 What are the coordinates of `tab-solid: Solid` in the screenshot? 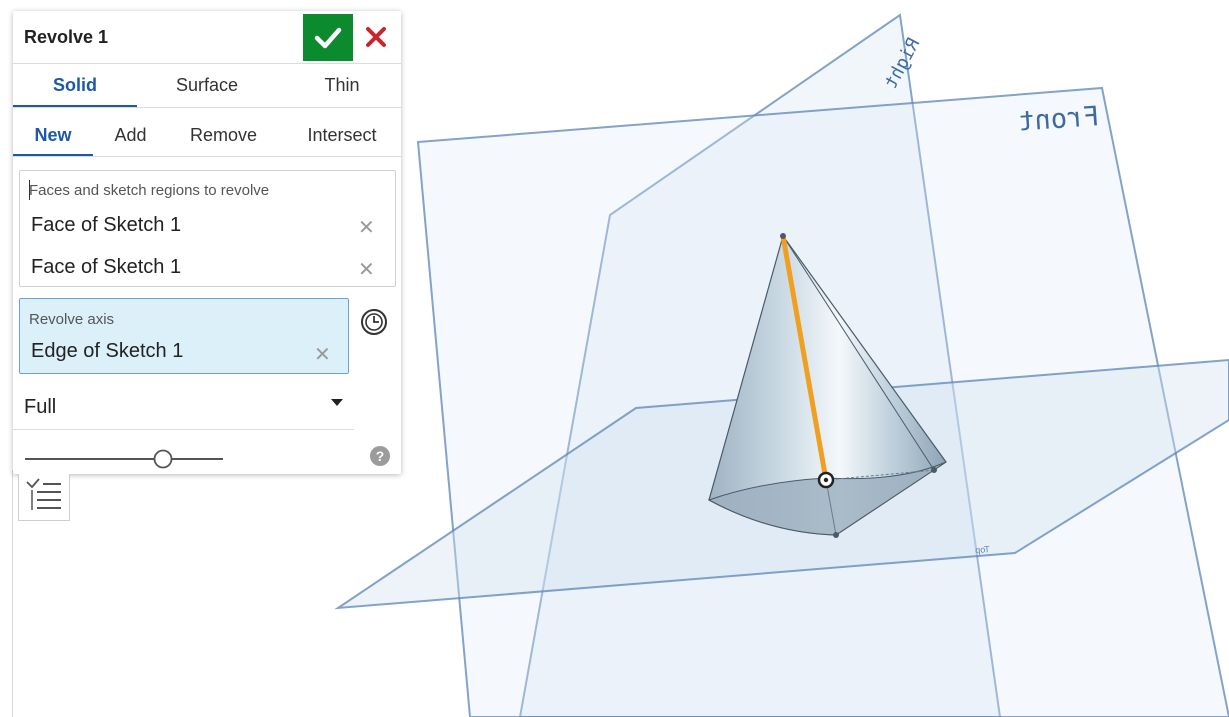 It's located at (75, 85).